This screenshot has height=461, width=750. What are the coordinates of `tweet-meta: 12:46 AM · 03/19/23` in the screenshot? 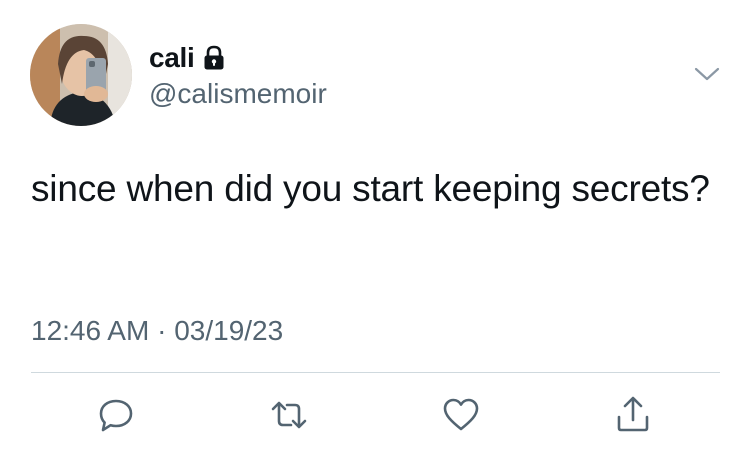 It's located at (157, 331).